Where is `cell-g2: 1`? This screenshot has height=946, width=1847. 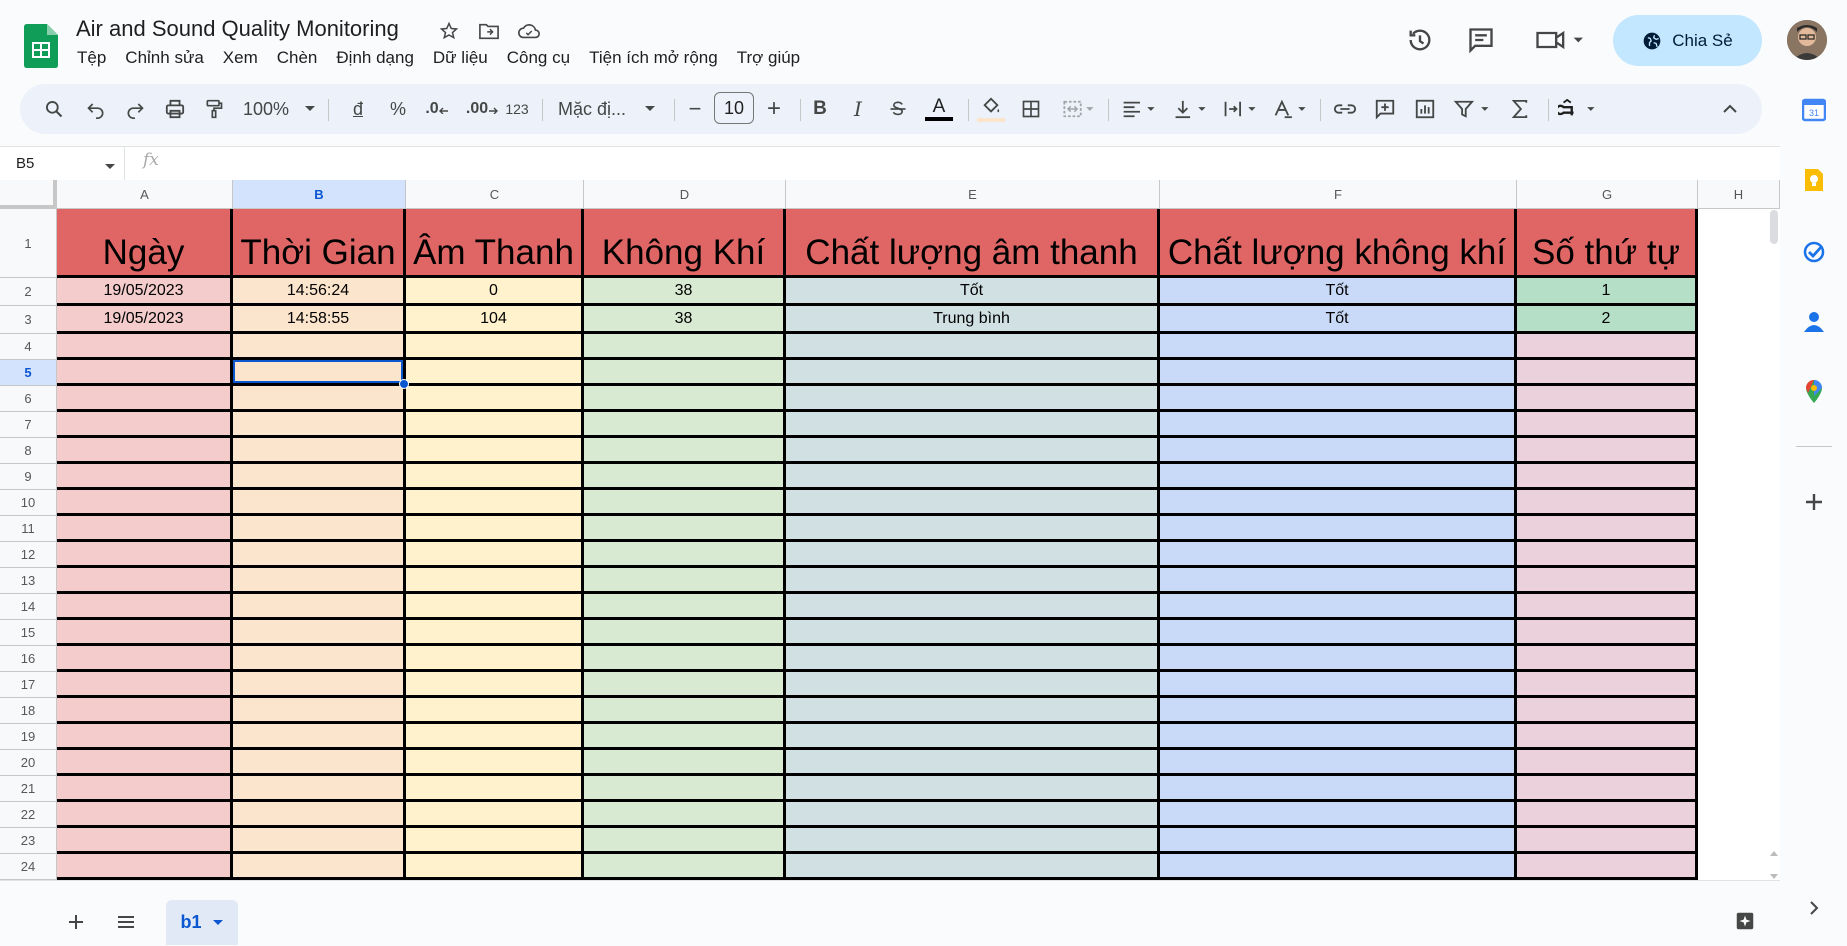
cell-g2: 1 is located at coordinates (1607, 292).